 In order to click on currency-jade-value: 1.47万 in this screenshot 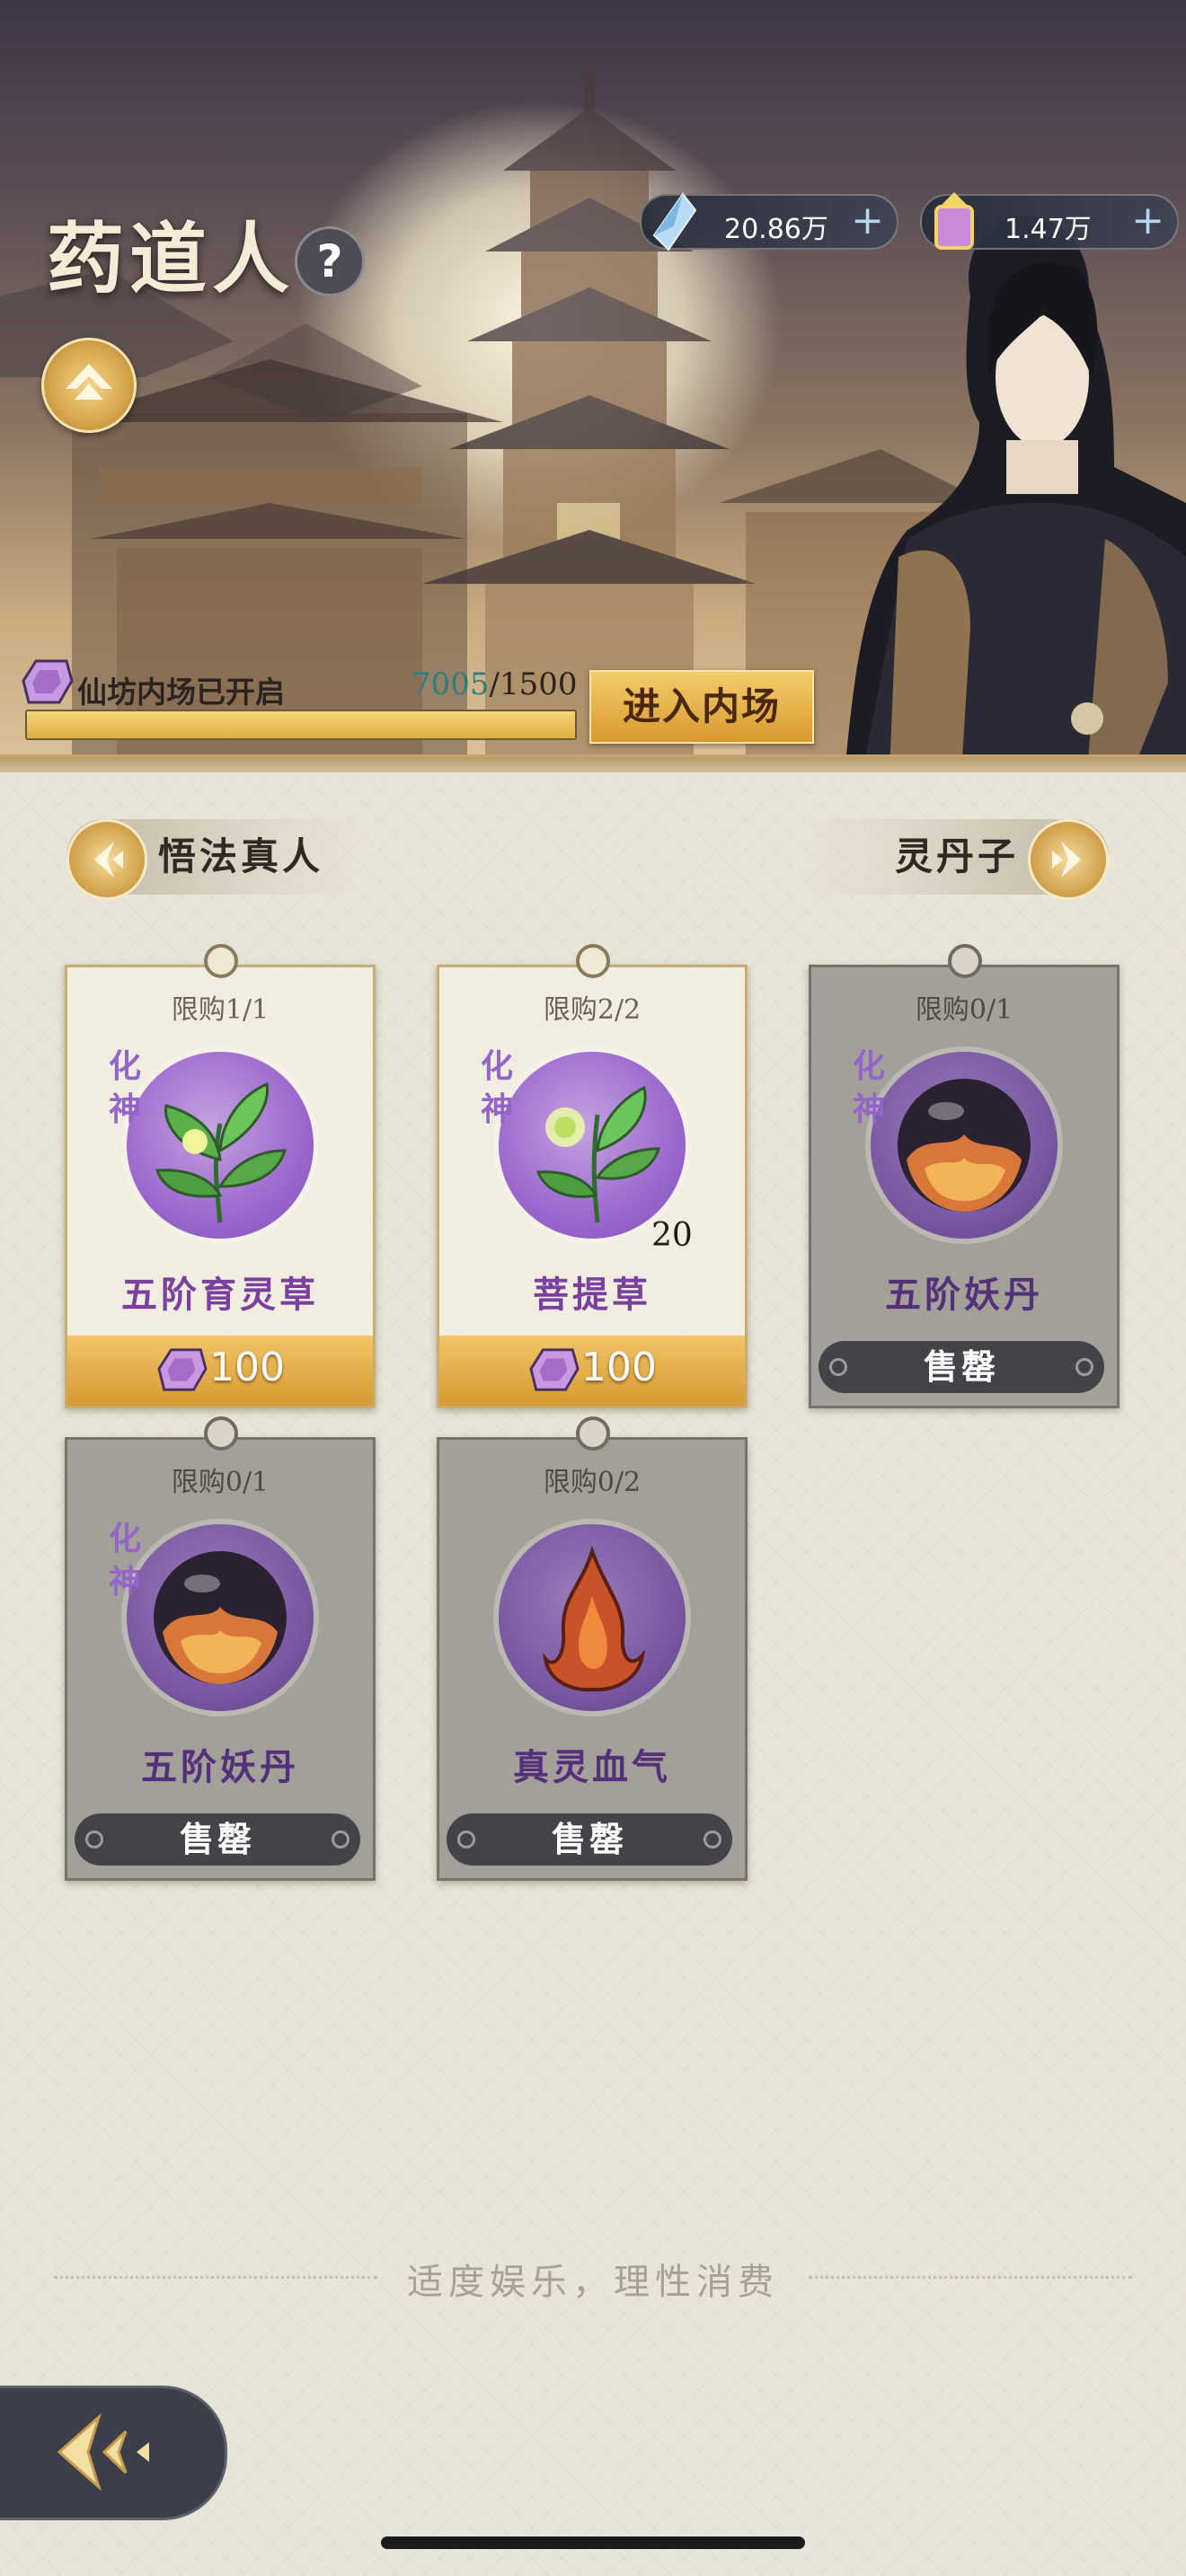, I will do `click(1048, 229)`.